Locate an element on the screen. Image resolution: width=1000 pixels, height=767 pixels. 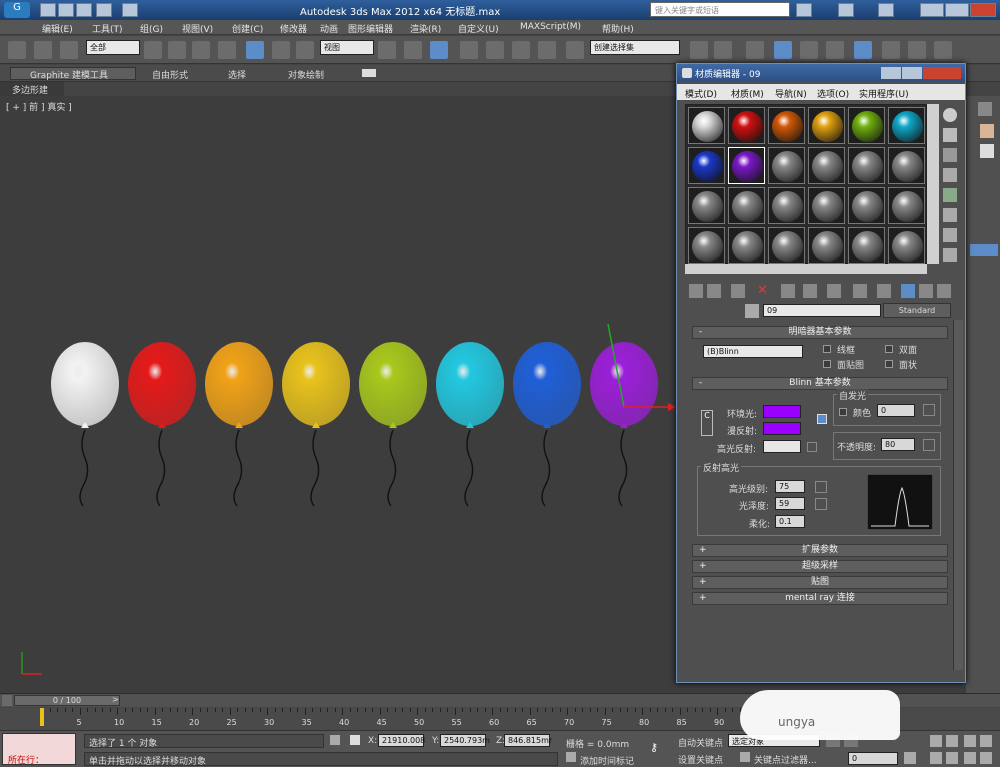
pan-icon is located at coordinates (936, 758).